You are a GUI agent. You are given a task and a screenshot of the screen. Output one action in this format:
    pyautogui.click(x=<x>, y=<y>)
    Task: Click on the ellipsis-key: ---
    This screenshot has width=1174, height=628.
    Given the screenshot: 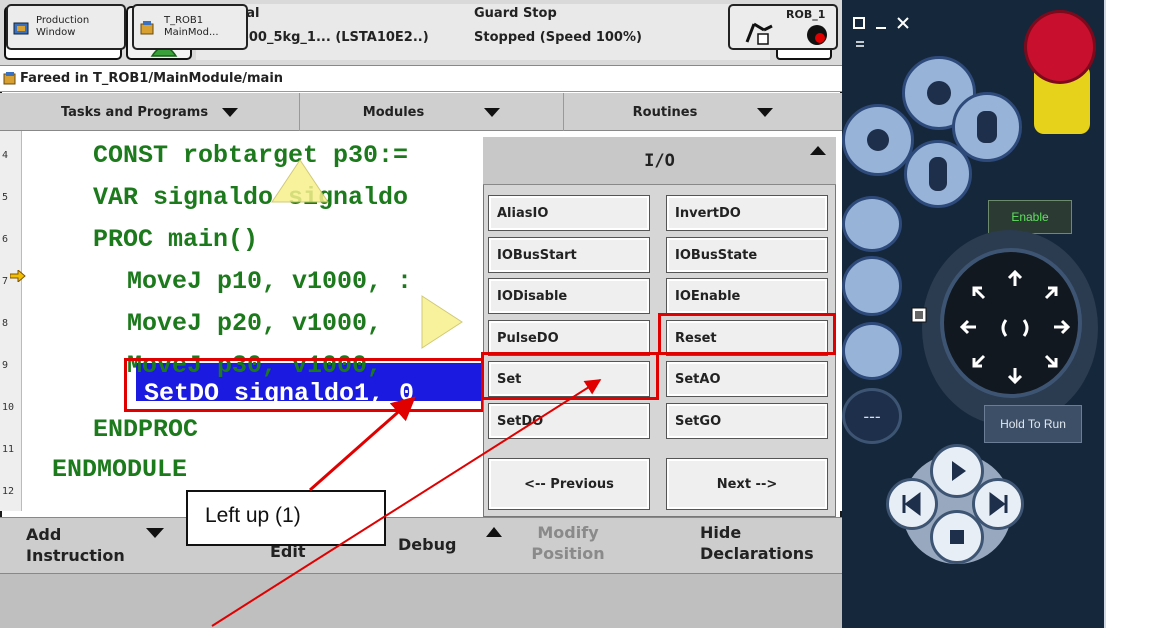 What is the action you would take?
    pyautogui.click(x=872, y=416)
    